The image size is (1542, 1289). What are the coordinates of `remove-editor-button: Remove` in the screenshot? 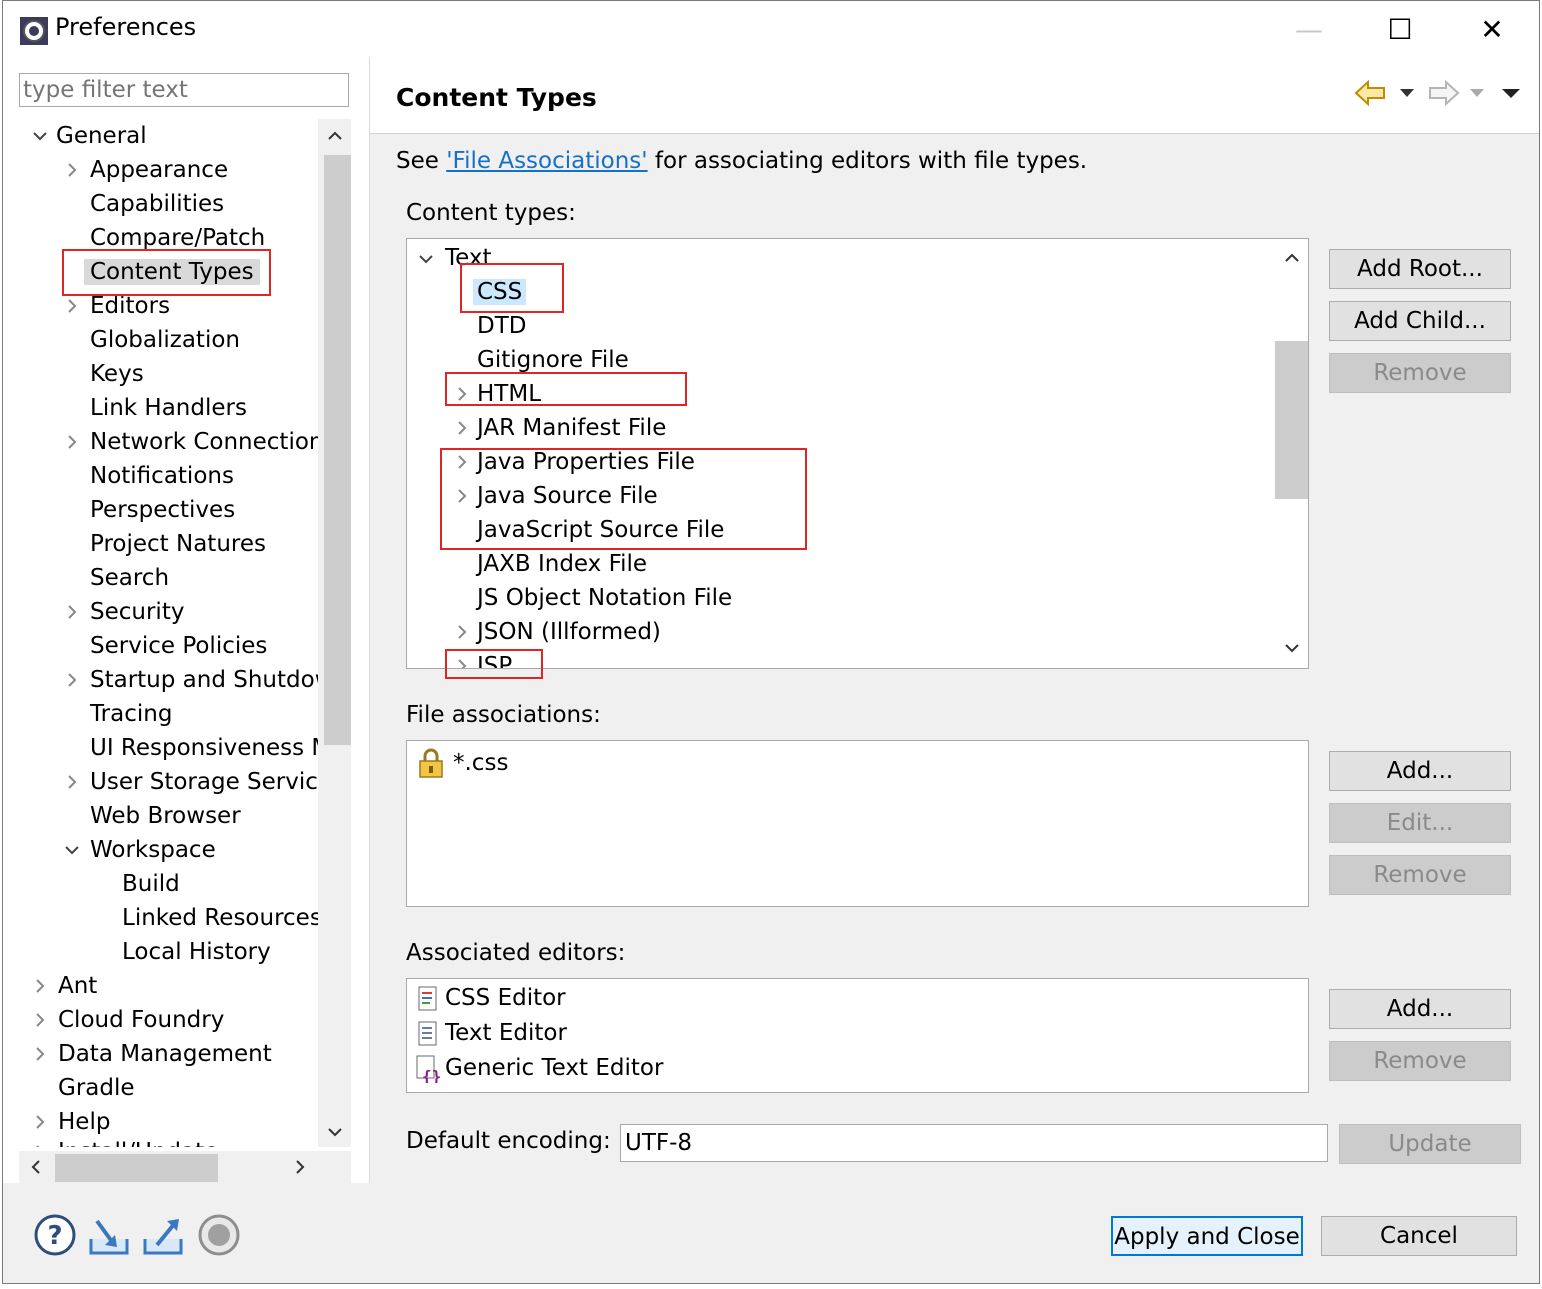 It's located at (1420, 1061).